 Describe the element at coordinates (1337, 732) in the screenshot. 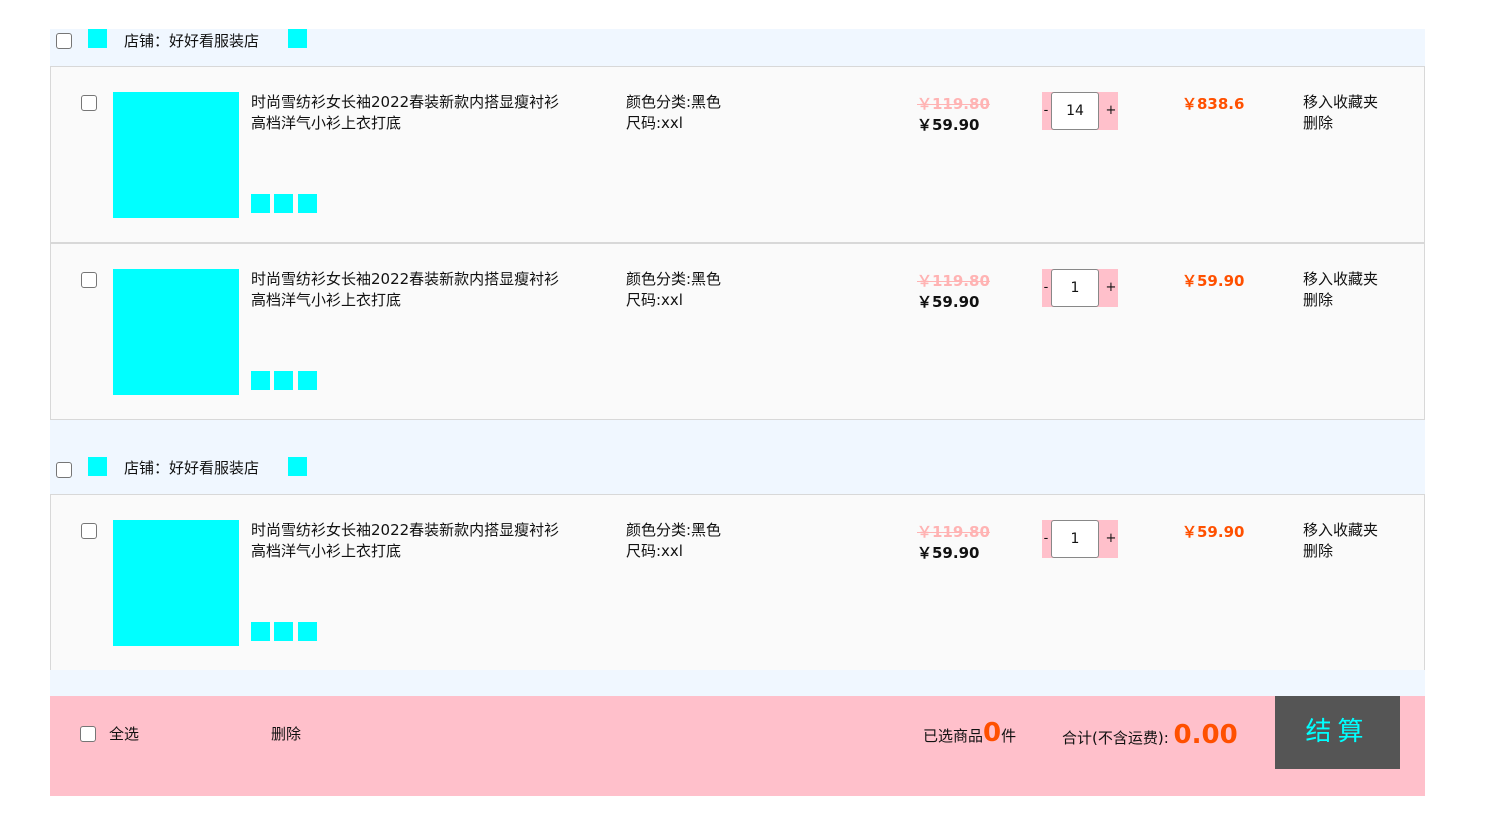

I see `checkout-button: 结算` at that location.